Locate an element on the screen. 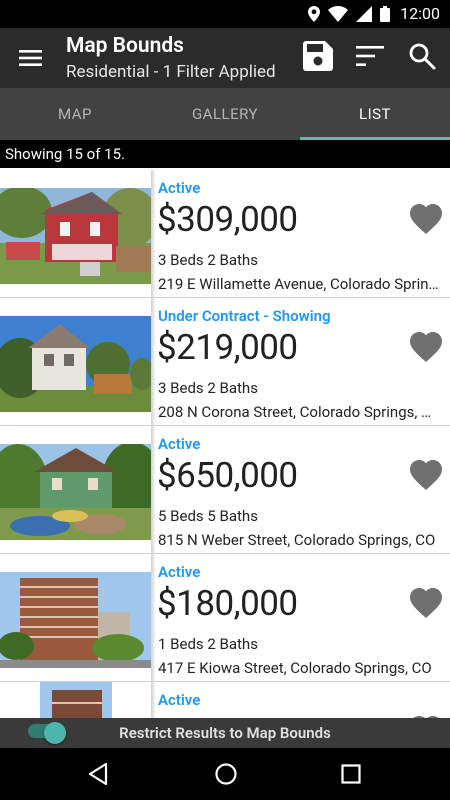 The image size is (450, 800). view-tabs: MAP GALLERY LIST is located at coordinates (225, 114).